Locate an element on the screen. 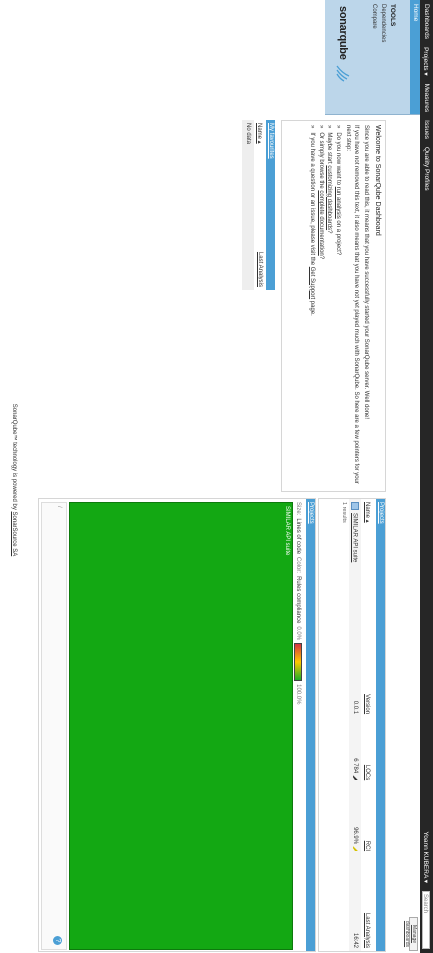  color-scale is located at coordinates (298, 662).